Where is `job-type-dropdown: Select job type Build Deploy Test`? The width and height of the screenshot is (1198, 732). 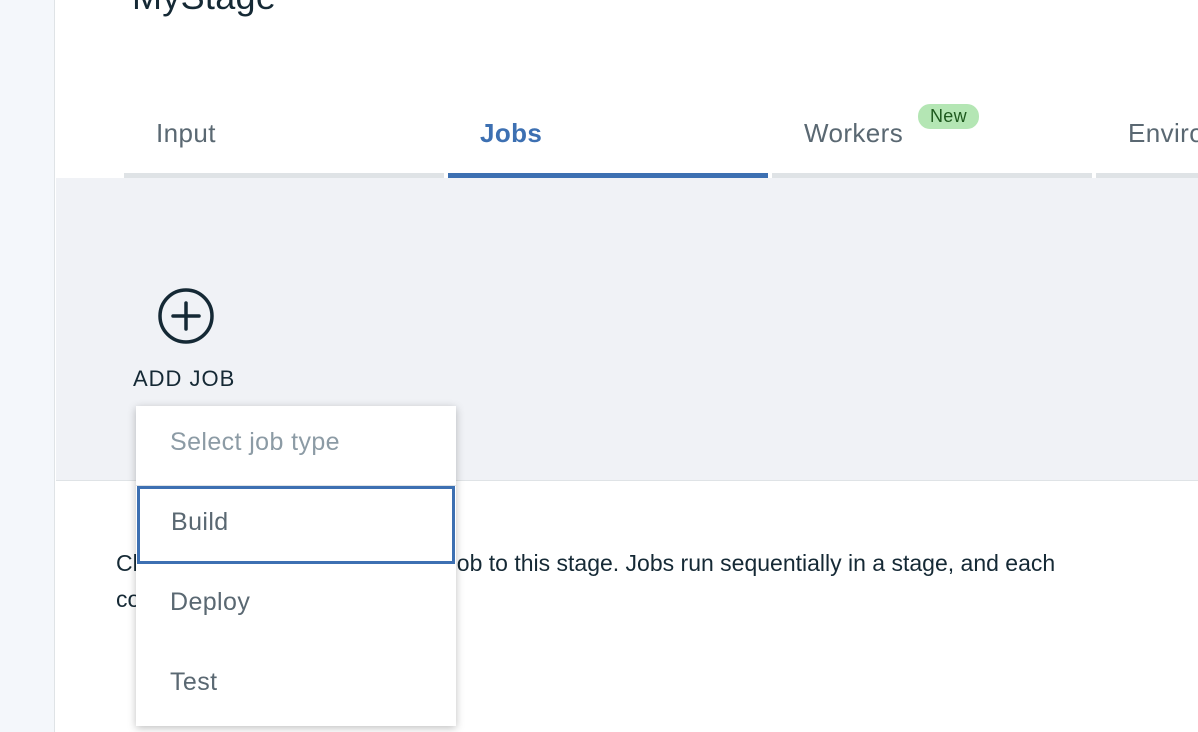 job-type-dropdown: Select job type Build Deploy Test is located at coordinates (296, 566).